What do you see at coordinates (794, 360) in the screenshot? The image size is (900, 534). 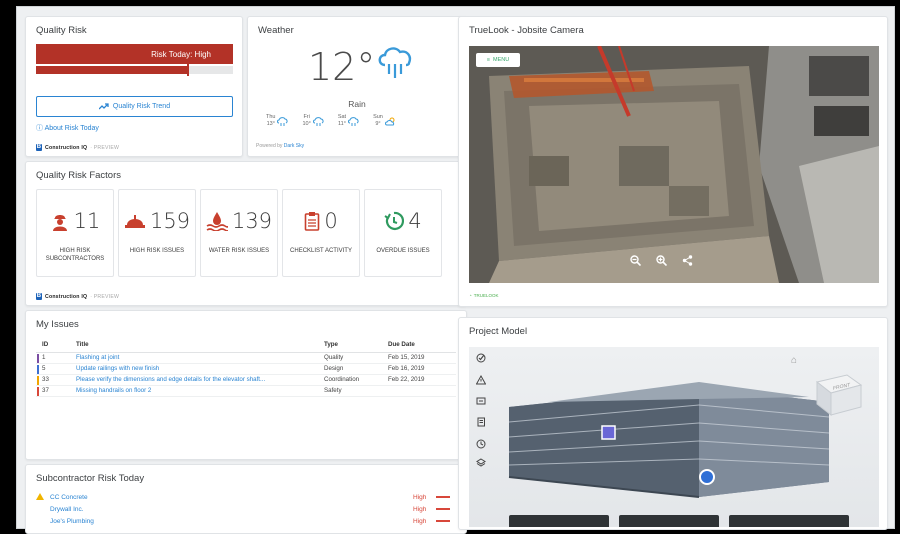 I see `home-icon: ⌂` at bounding box center [794, 360].